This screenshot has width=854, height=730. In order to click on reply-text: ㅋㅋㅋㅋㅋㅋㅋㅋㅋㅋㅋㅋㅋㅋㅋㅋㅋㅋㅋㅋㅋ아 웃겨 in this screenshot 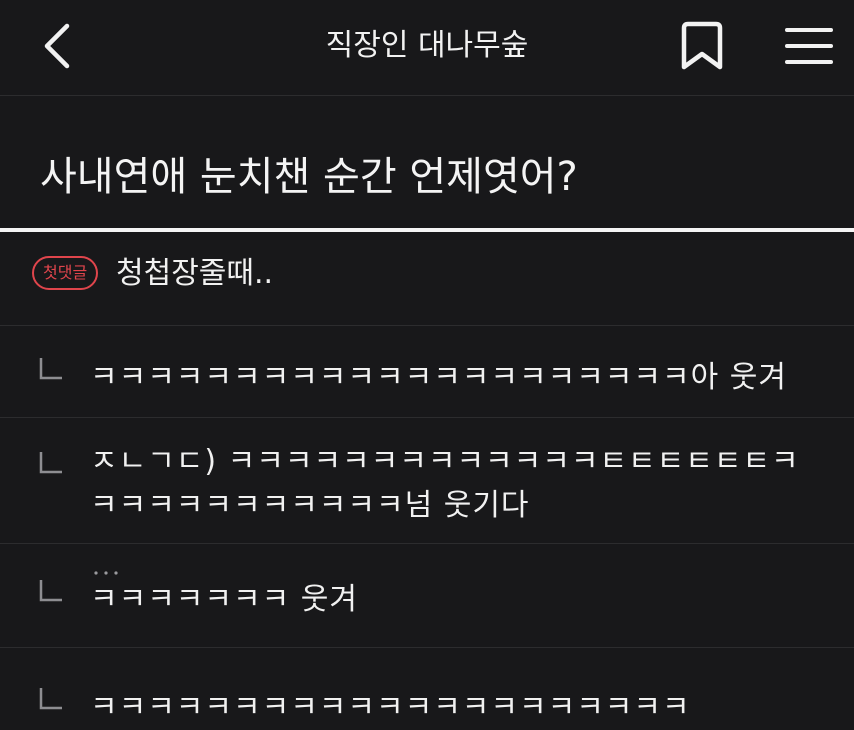, I will do `click(438, 377)`.